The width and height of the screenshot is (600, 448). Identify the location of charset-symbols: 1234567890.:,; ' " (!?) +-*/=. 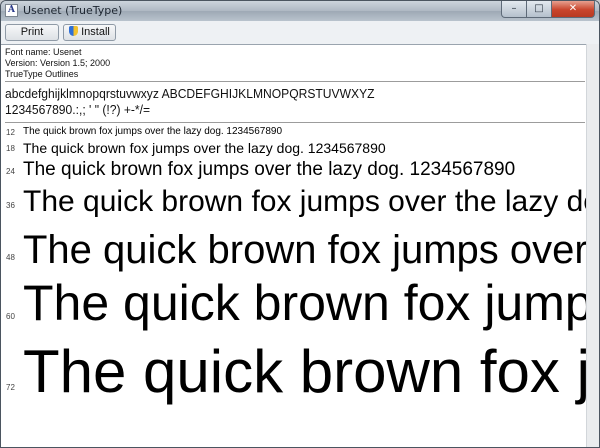
(78, 109).